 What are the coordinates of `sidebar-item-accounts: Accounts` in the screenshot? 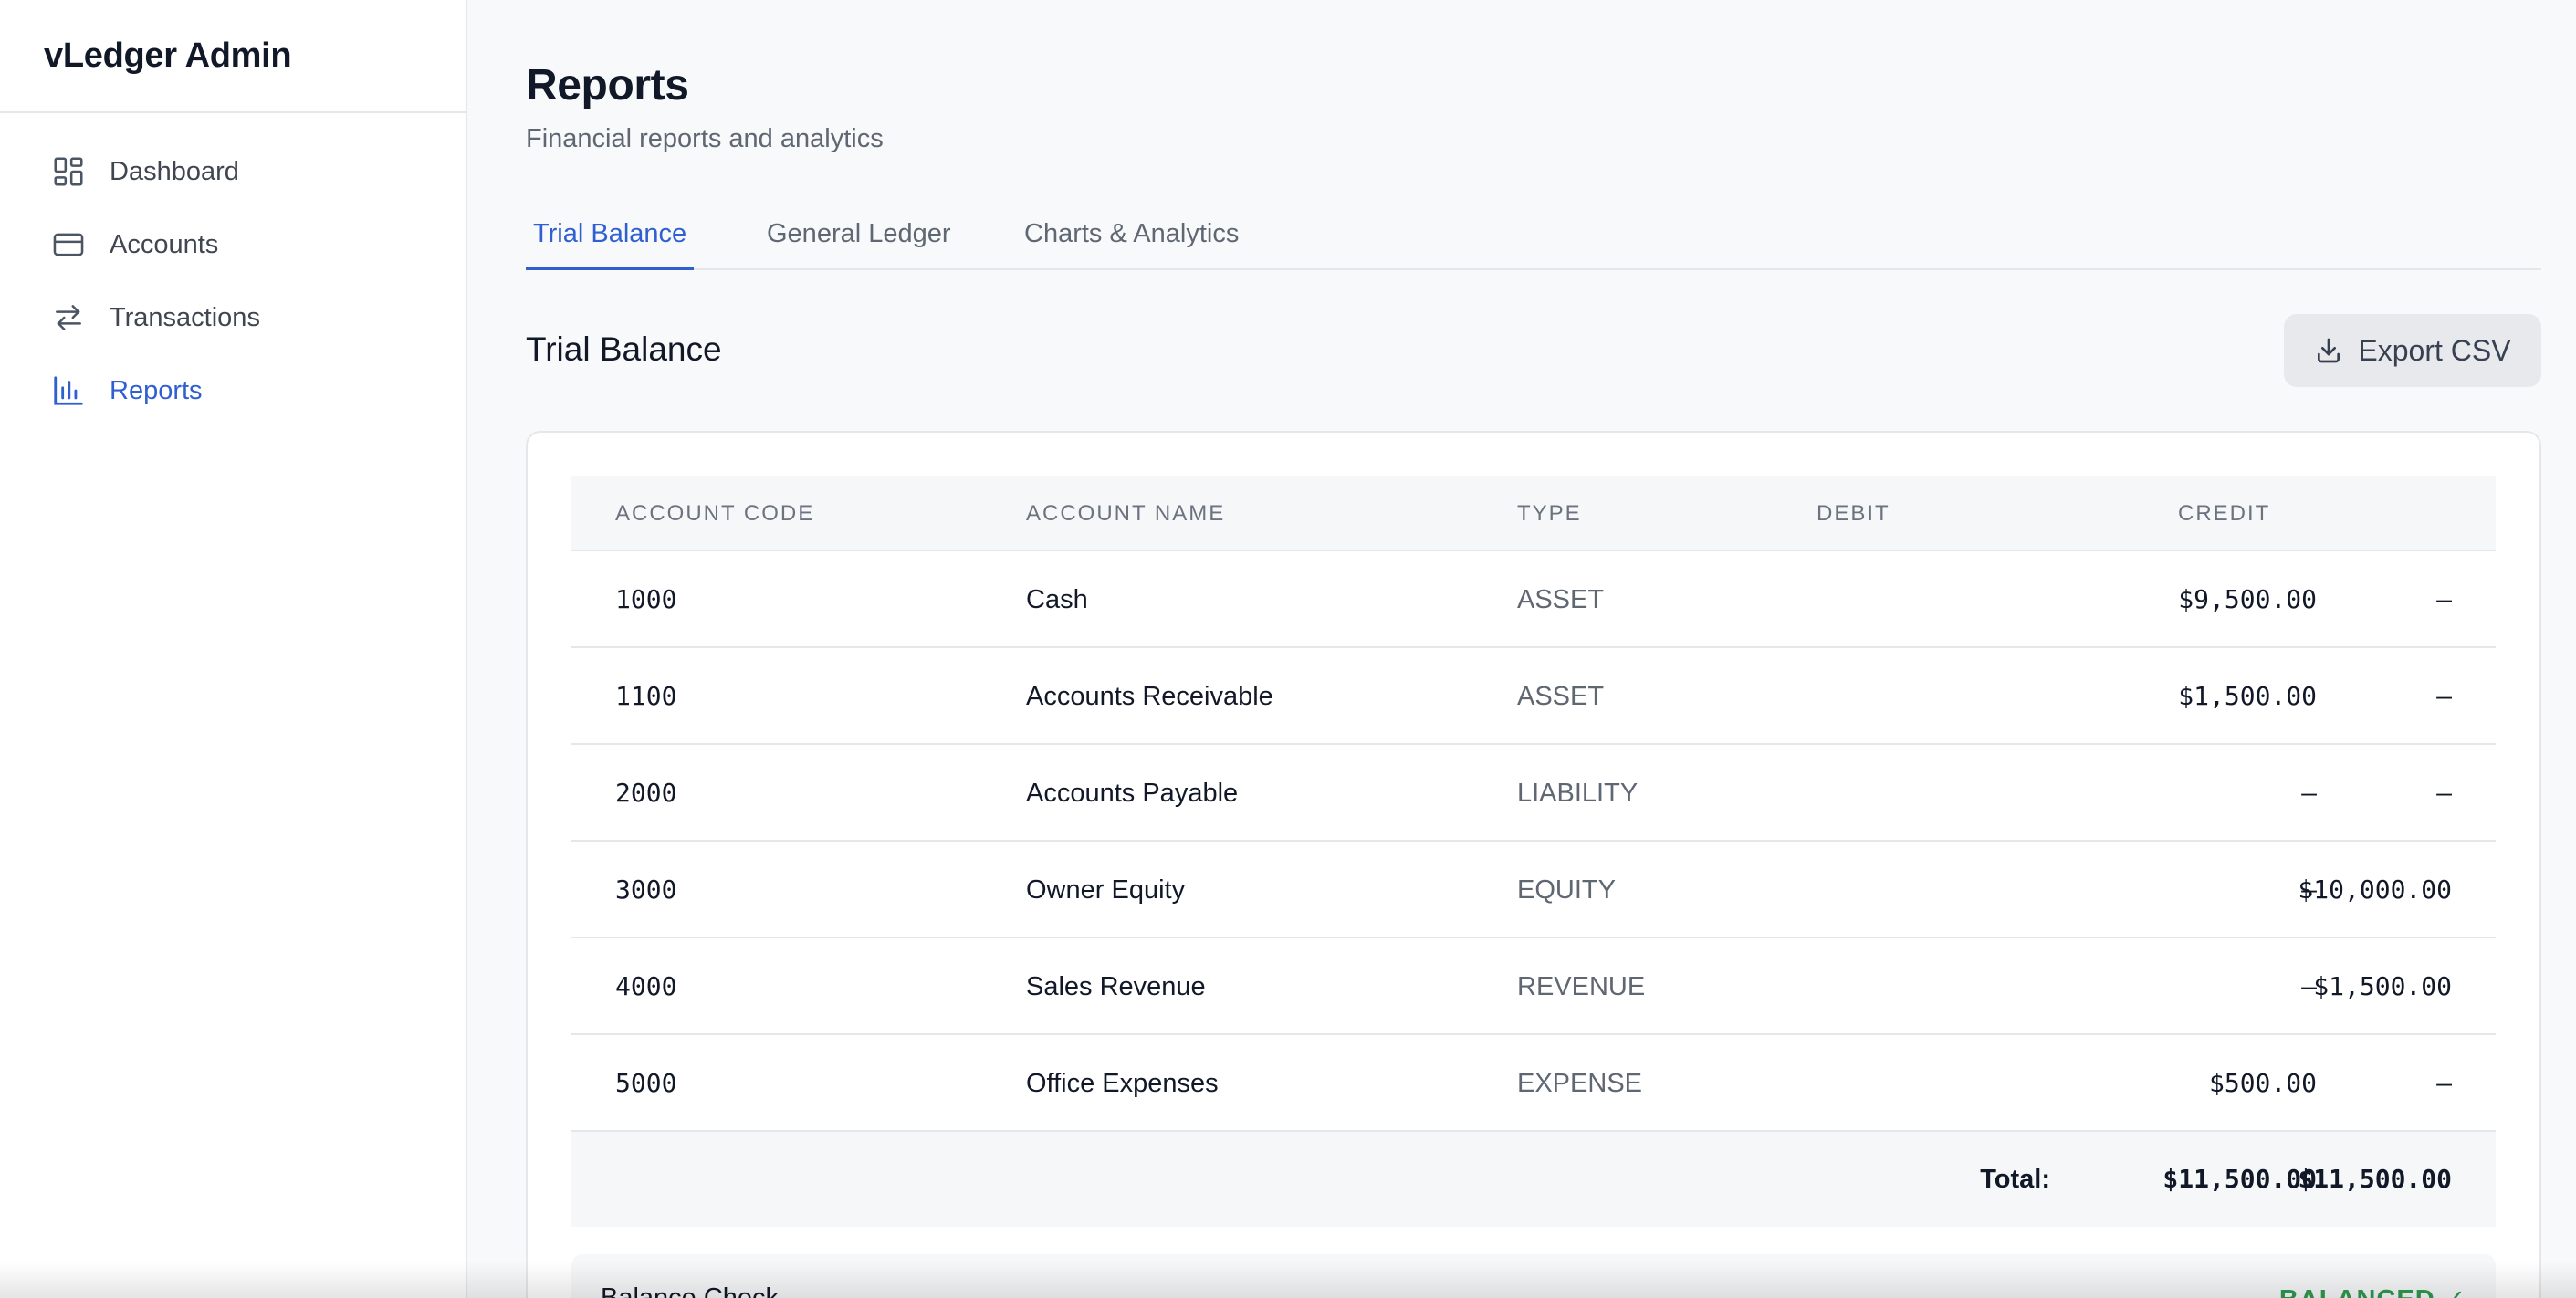 It's located at (233, 245).